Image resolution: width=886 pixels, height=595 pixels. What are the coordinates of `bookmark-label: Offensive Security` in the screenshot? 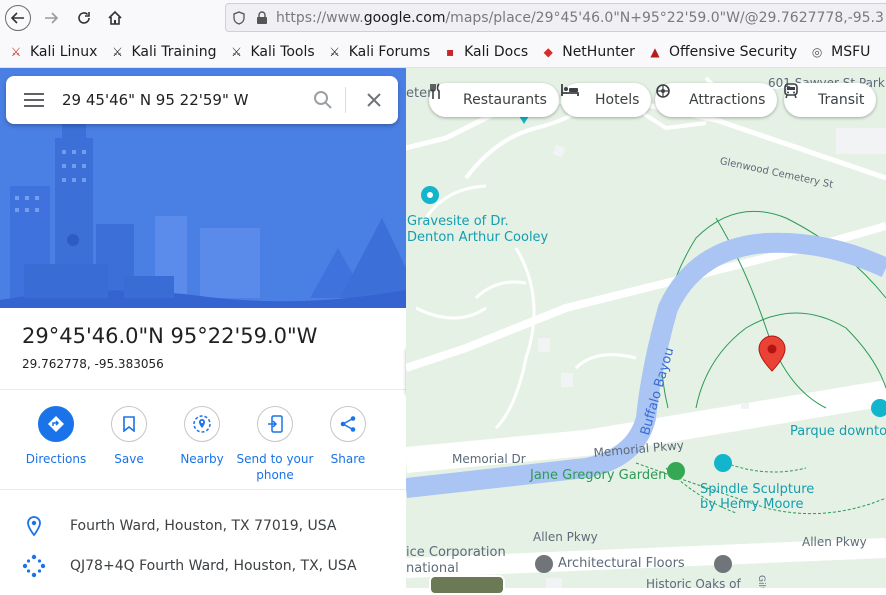 It's located at (733, 51).